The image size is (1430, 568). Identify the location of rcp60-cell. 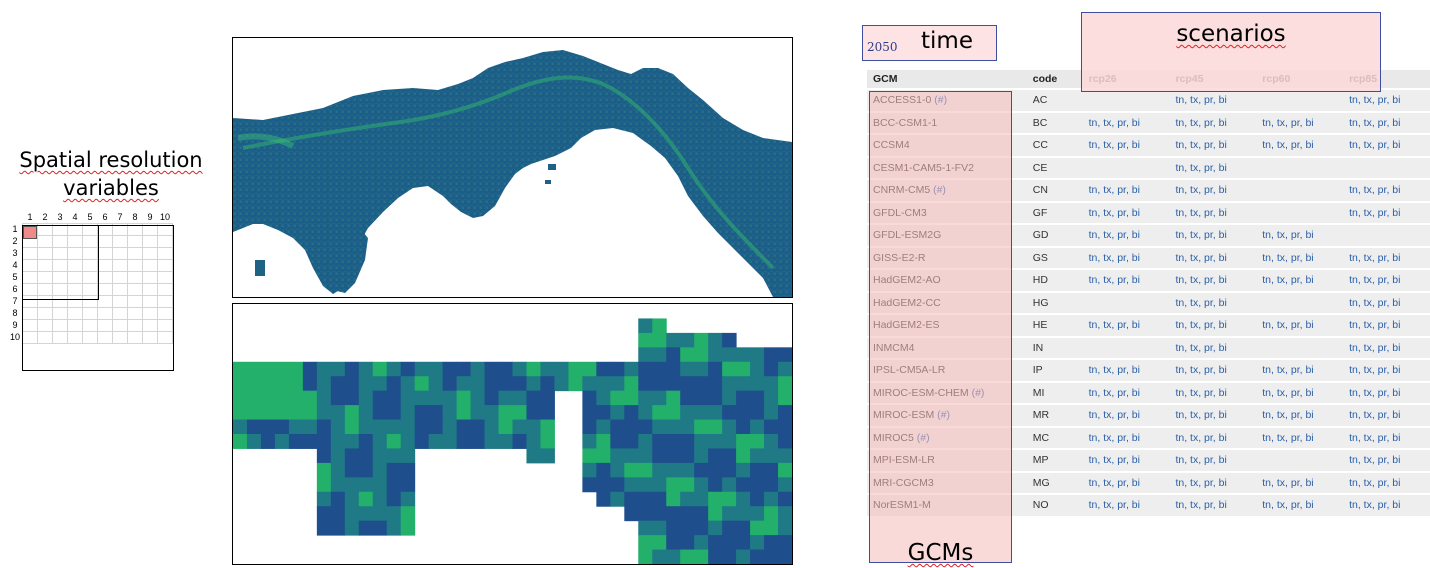
(1300, 302).